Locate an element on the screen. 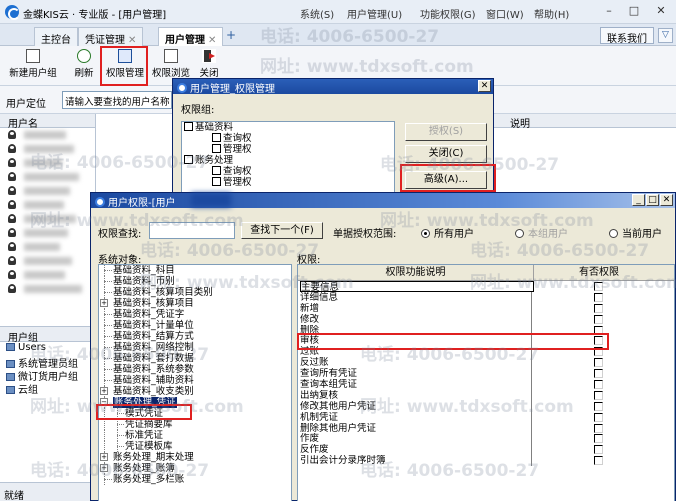 The height and width of the screenshot is (501, 676). find-next-button: 查找下一个(F) is located at coordinates (282, 230).